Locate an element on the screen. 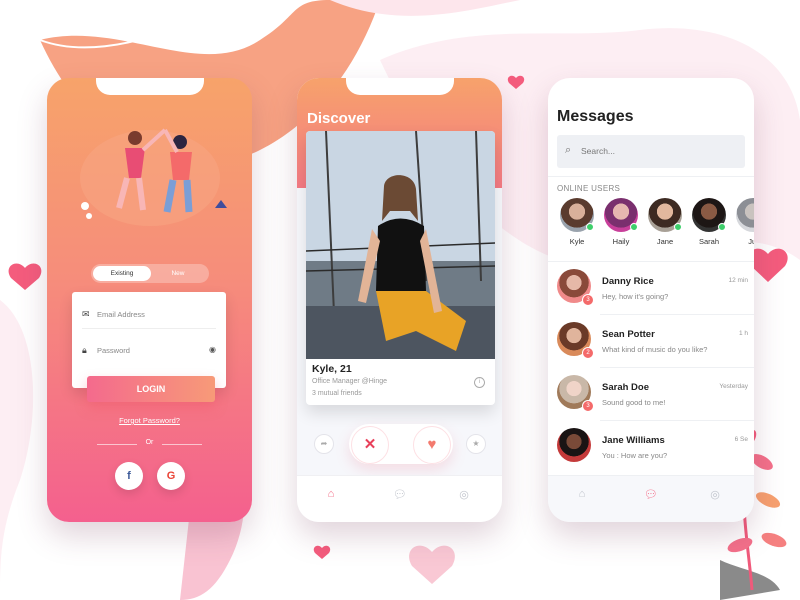  conversation-time: 6 Se is located at coordinates (741, 439).